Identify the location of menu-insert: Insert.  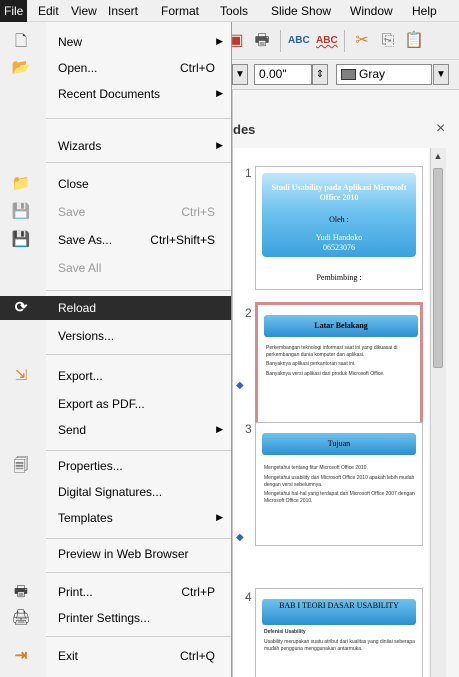
(123, 11).